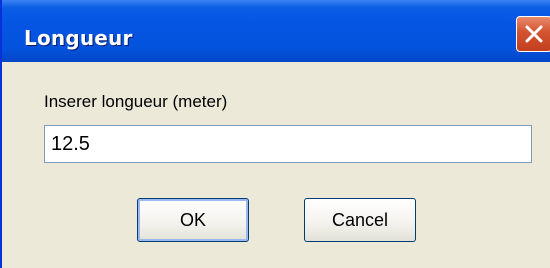  Describe the element at coordinates (360, 220) in the screenshot. I see `cancel-button: Cancel` at that location.